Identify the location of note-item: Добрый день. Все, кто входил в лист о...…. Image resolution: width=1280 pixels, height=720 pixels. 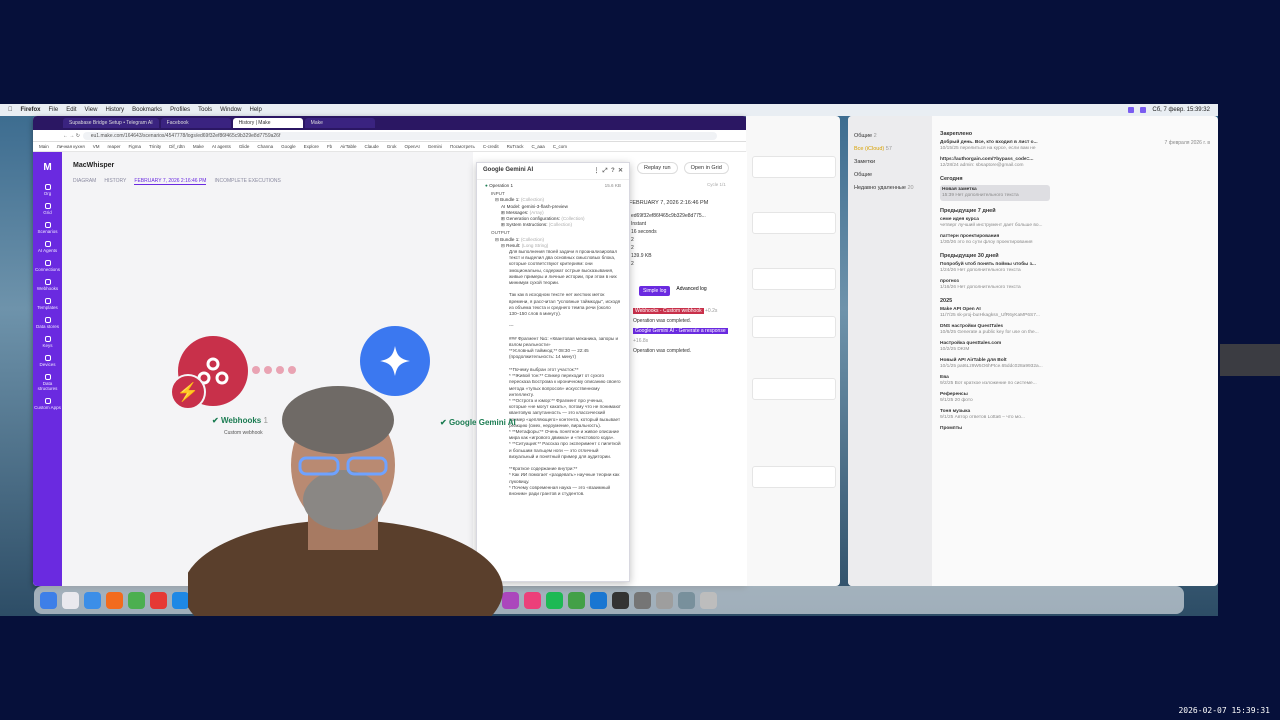
(995, 146).